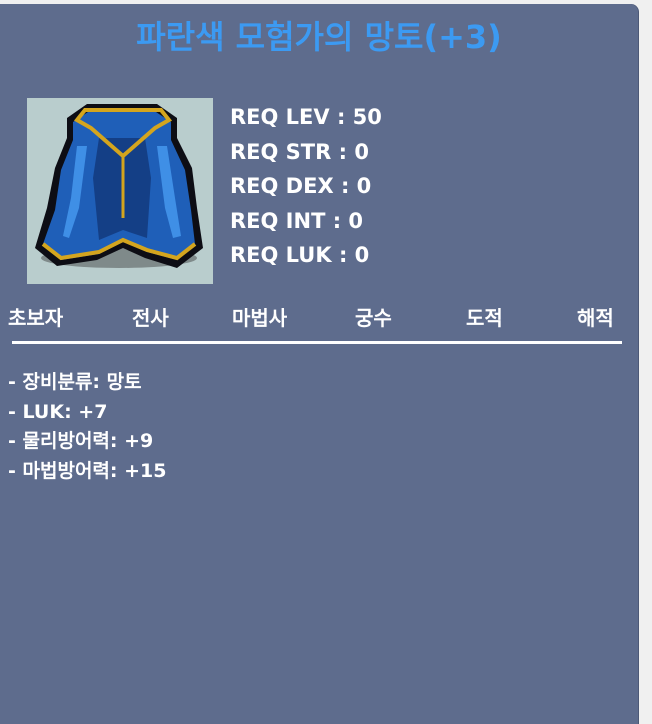 Image resolution: width=652 pixels, height=724 pixels. Describe the element at coordinates (595, 318) in the screenshot. I see `job-pirate: 해적` at that location.